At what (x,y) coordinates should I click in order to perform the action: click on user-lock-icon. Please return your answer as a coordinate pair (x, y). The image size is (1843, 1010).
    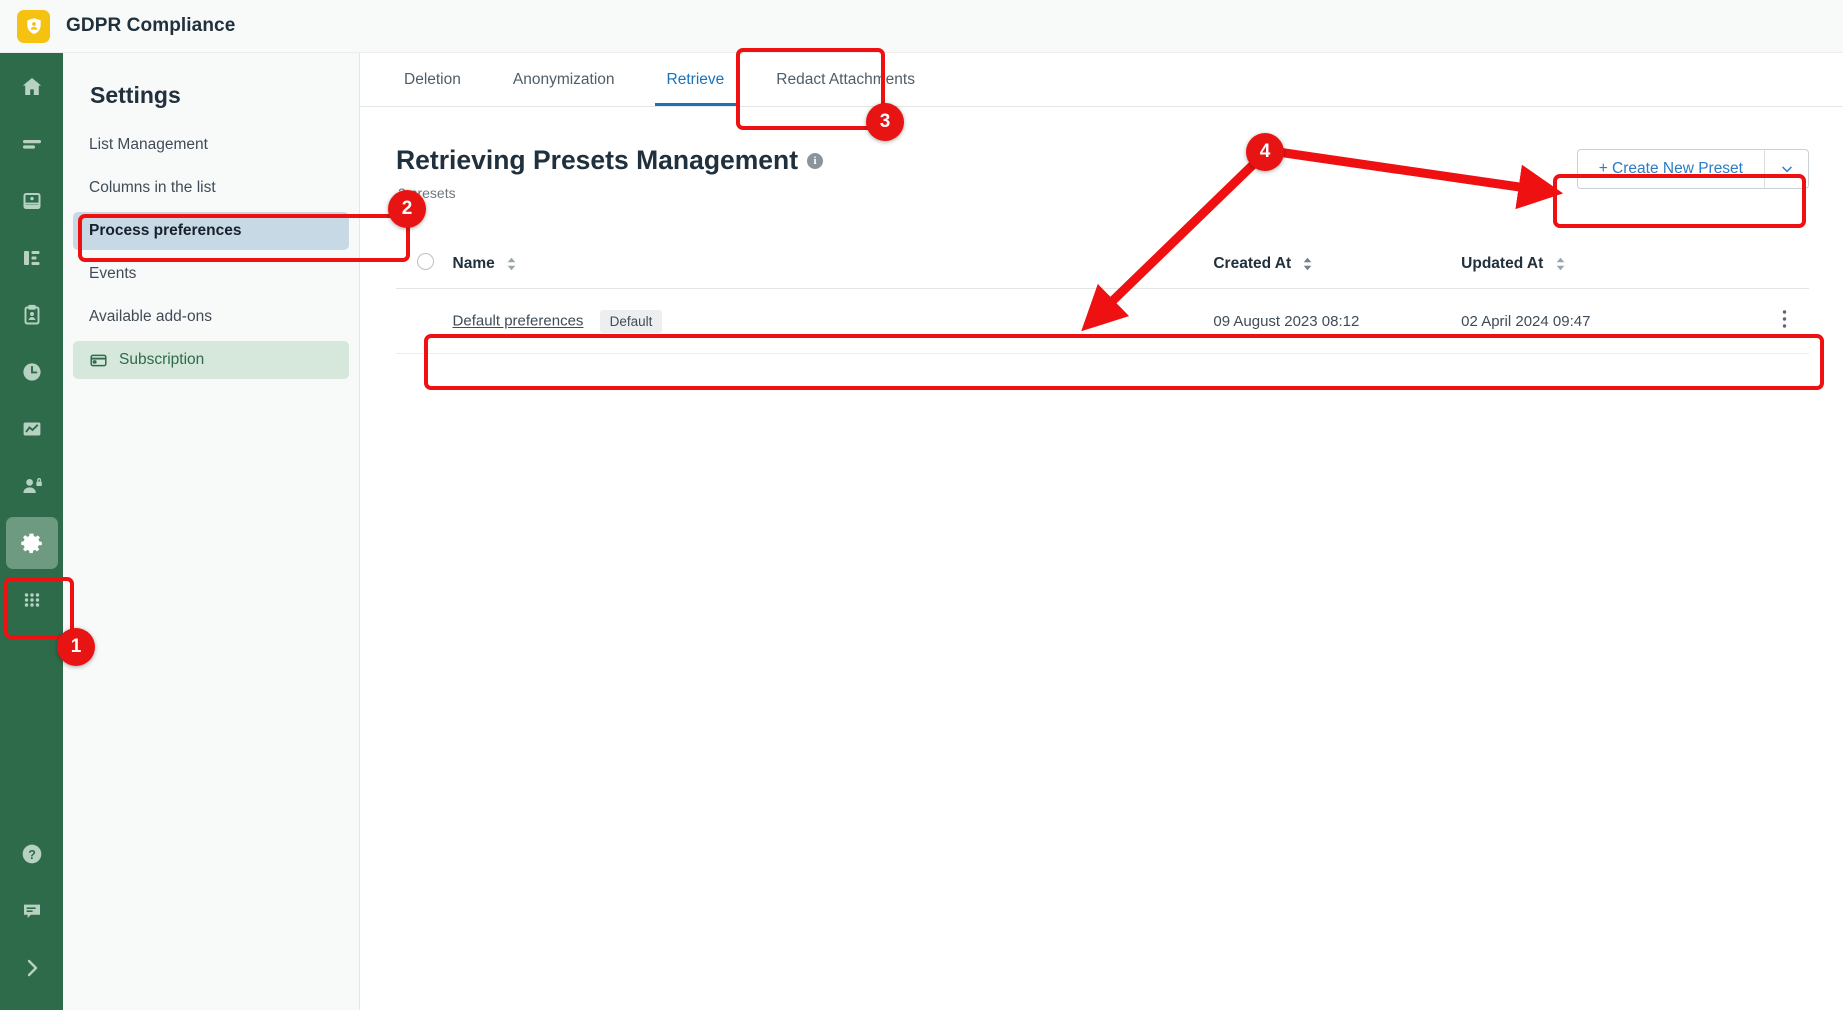
    Looking at the image, I should click on (32, 486).